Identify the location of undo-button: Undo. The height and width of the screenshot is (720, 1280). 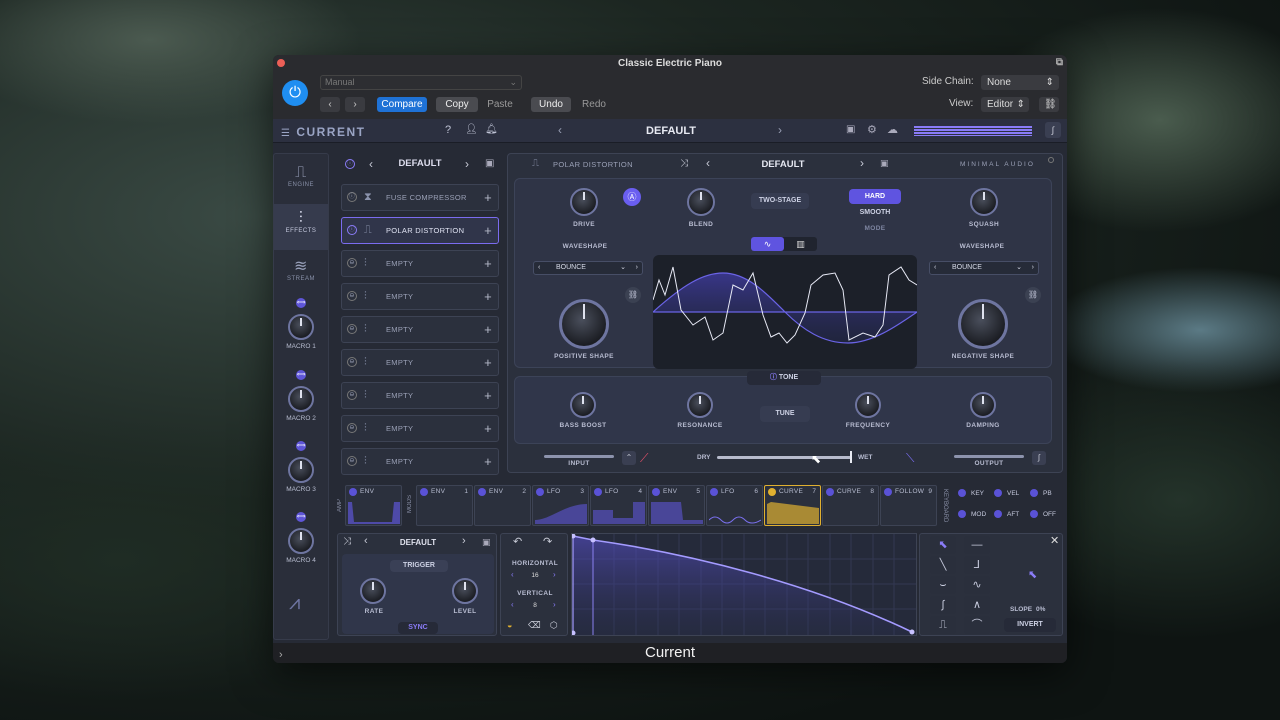
(551, 104).